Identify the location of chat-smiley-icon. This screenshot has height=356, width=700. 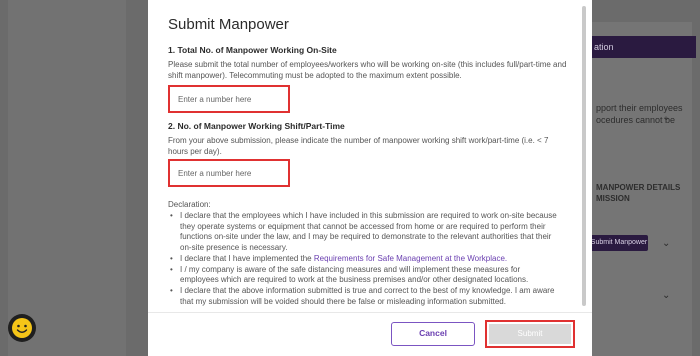
(22, 328).